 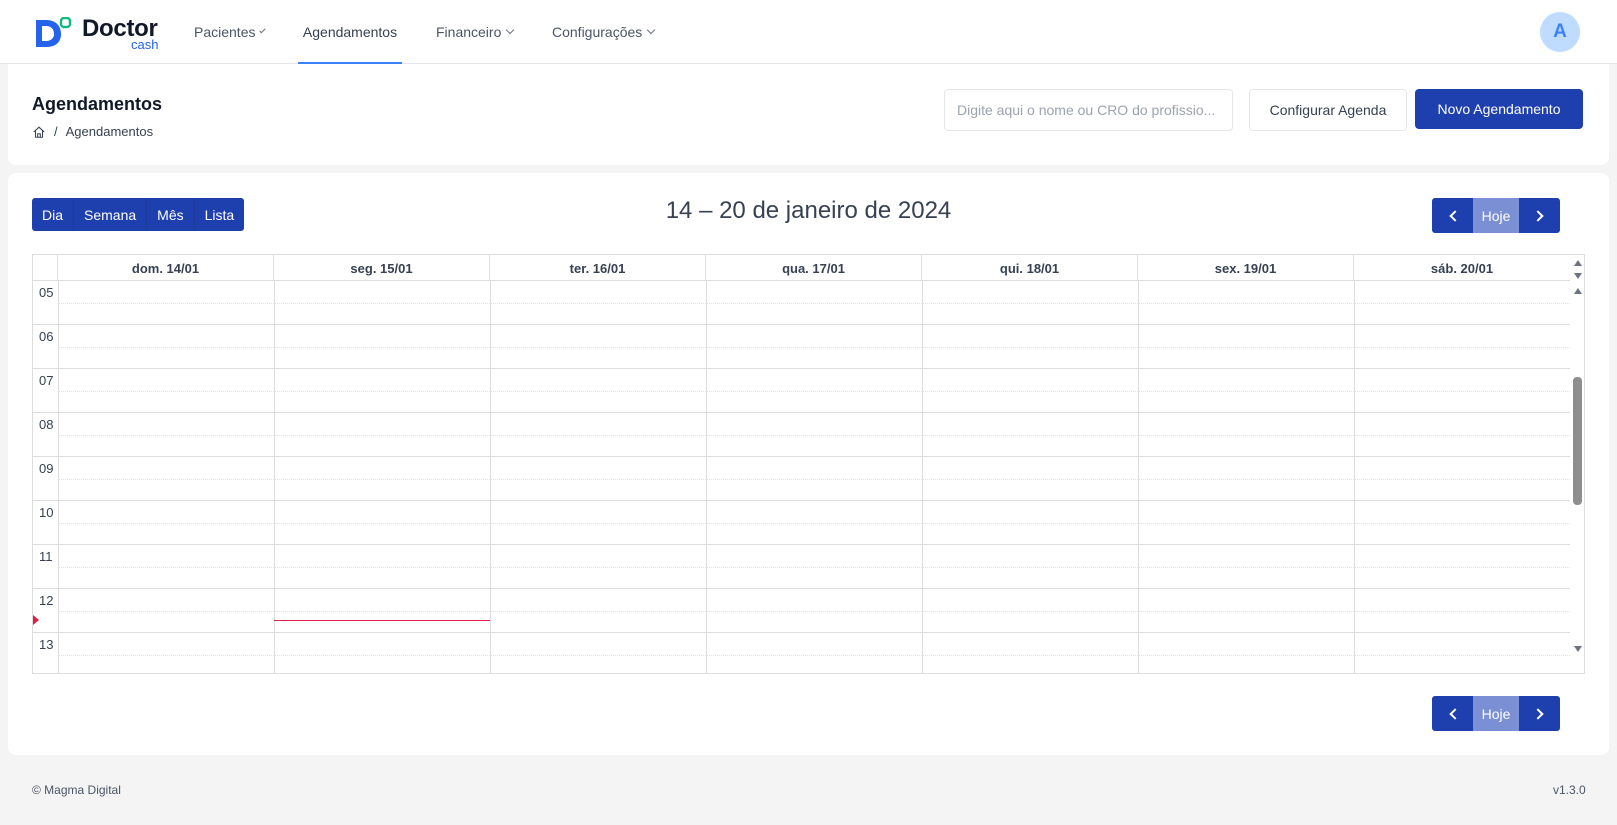 What do you see at coordinates (598, 268) in the screenshot?
I see `day-header: ter. 16/01` at bounding box center [598, 268].